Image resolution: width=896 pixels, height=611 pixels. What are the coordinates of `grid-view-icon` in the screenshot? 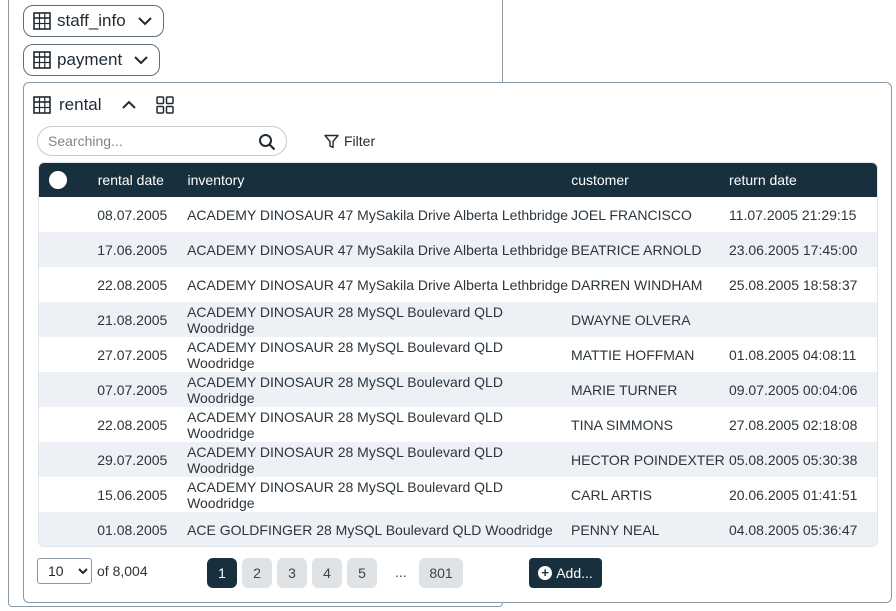 It's located at (164, 105).